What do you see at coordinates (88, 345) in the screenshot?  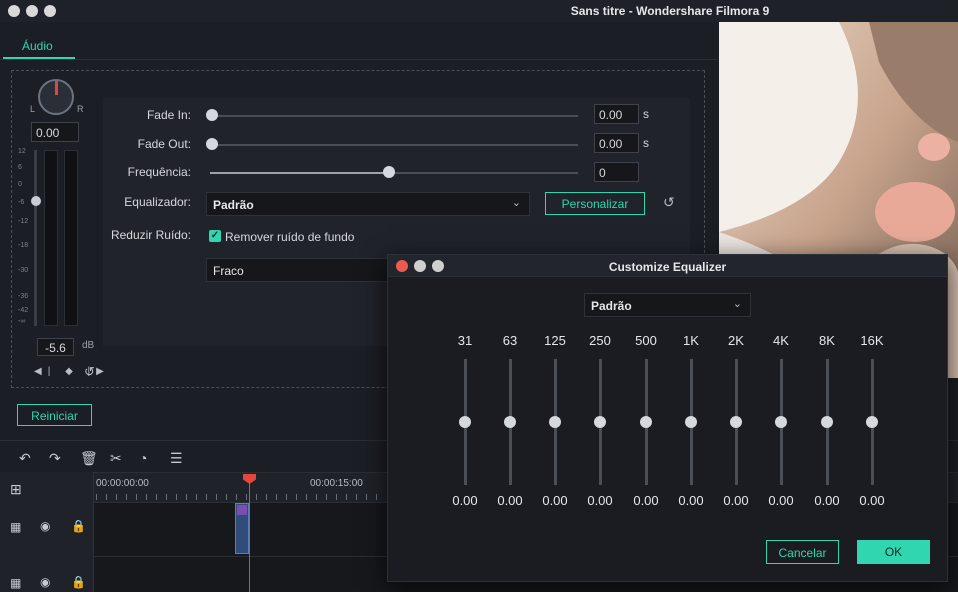 I see `db-unit-label: dB` at bounding box center [88, 345].